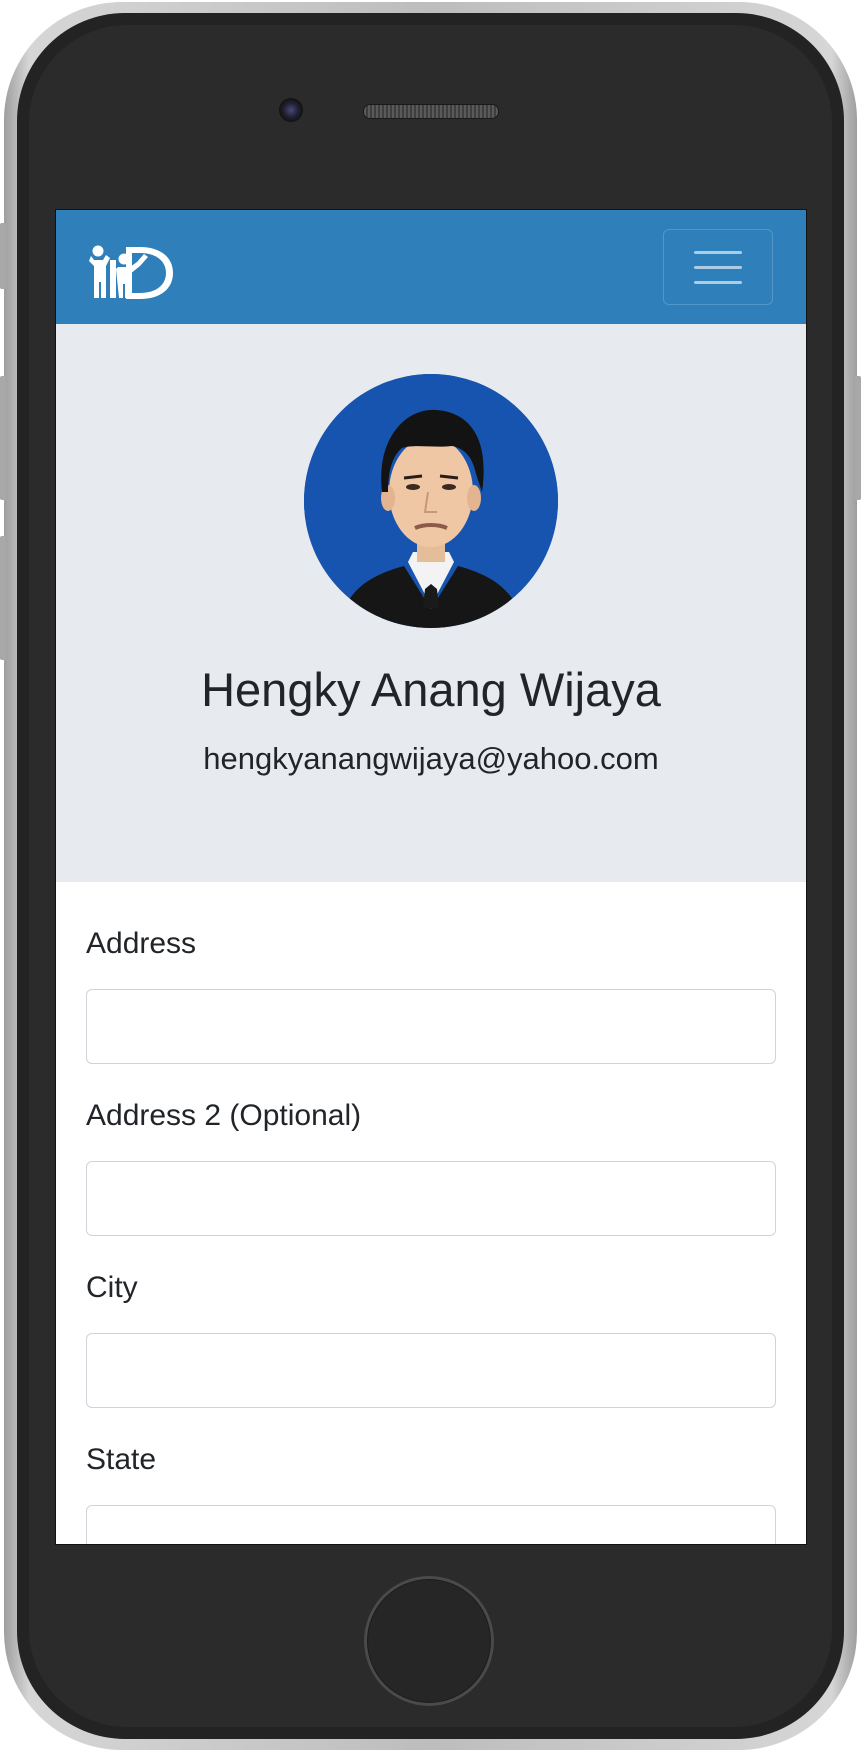  I want to click on front-camera, so click(291, 110).